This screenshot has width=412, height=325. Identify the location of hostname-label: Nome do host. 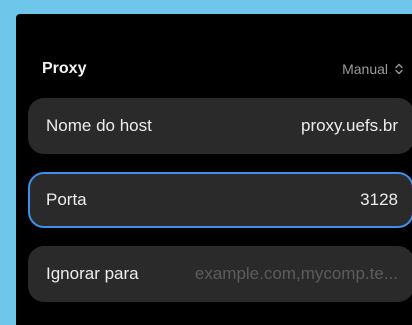
(99, 125).